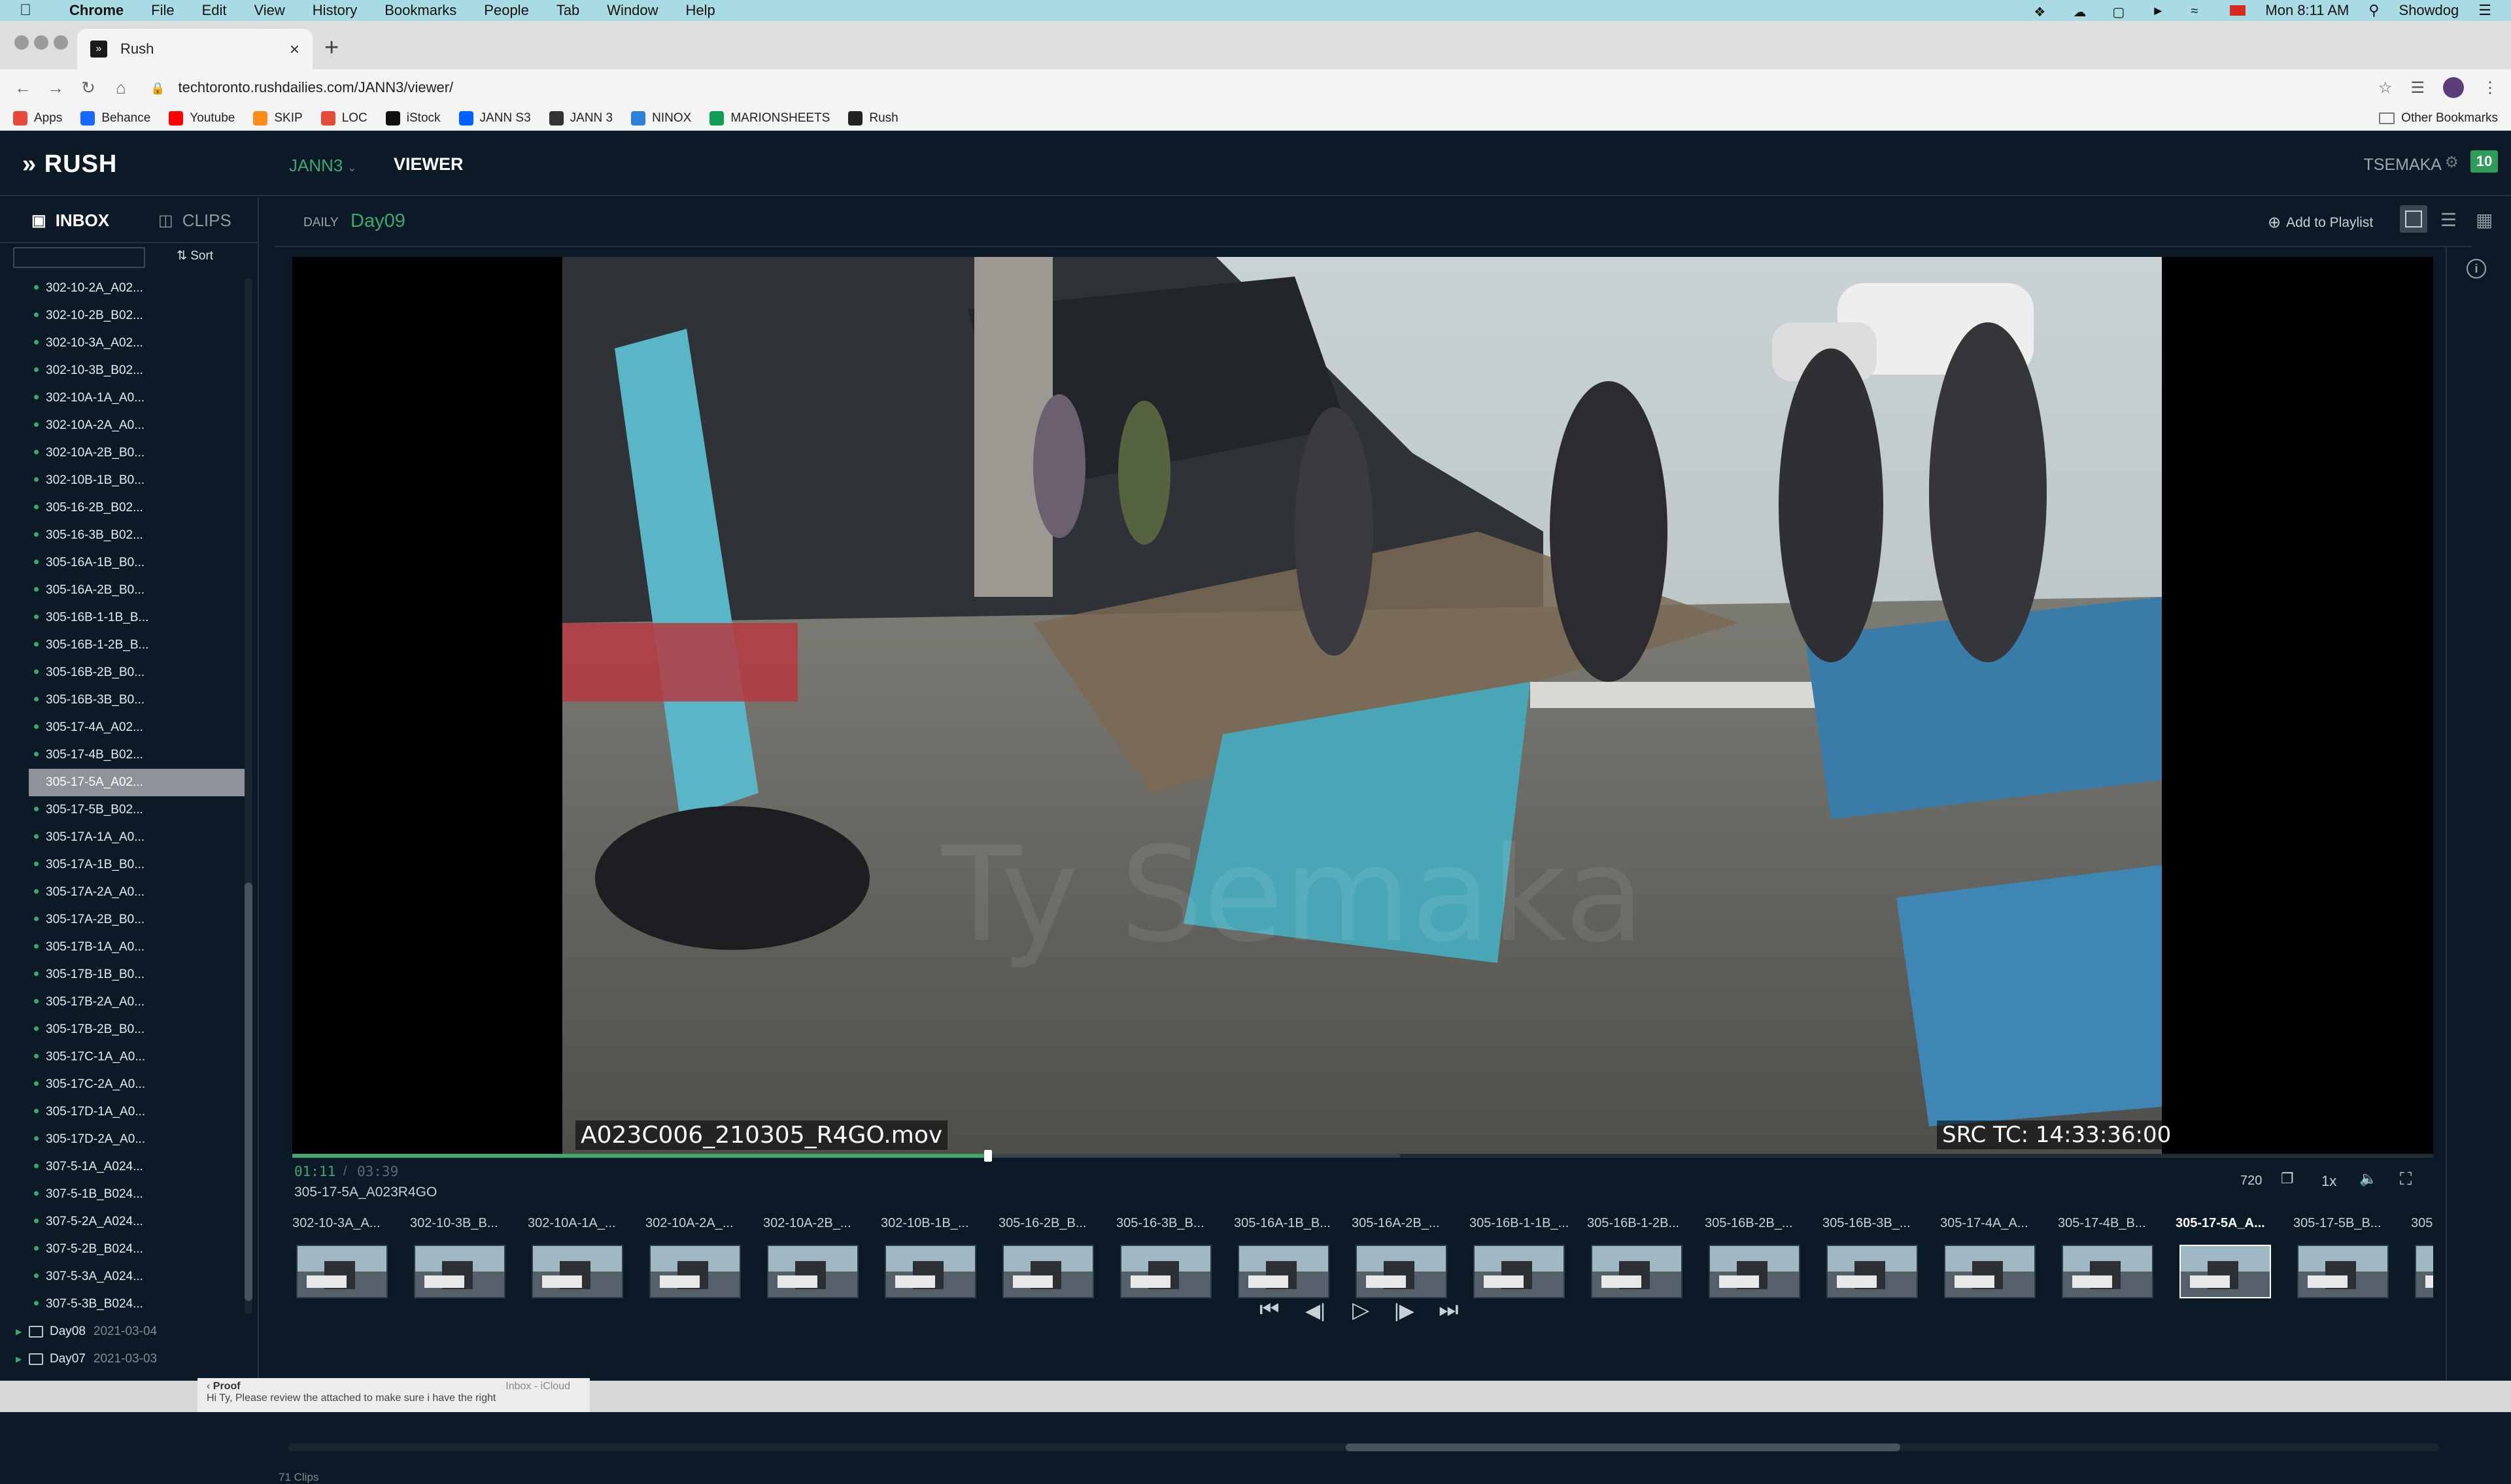  Describe the element at coordinates (215, 10) in the screenshot. I see `menu-edit: Edit` at that location.